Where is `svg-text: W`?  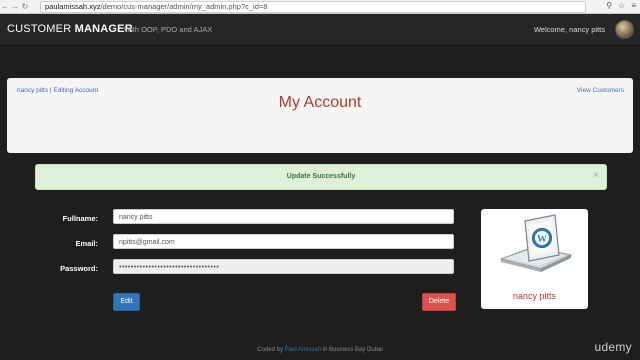 svg-text: W is located at coordinates (542, 239).